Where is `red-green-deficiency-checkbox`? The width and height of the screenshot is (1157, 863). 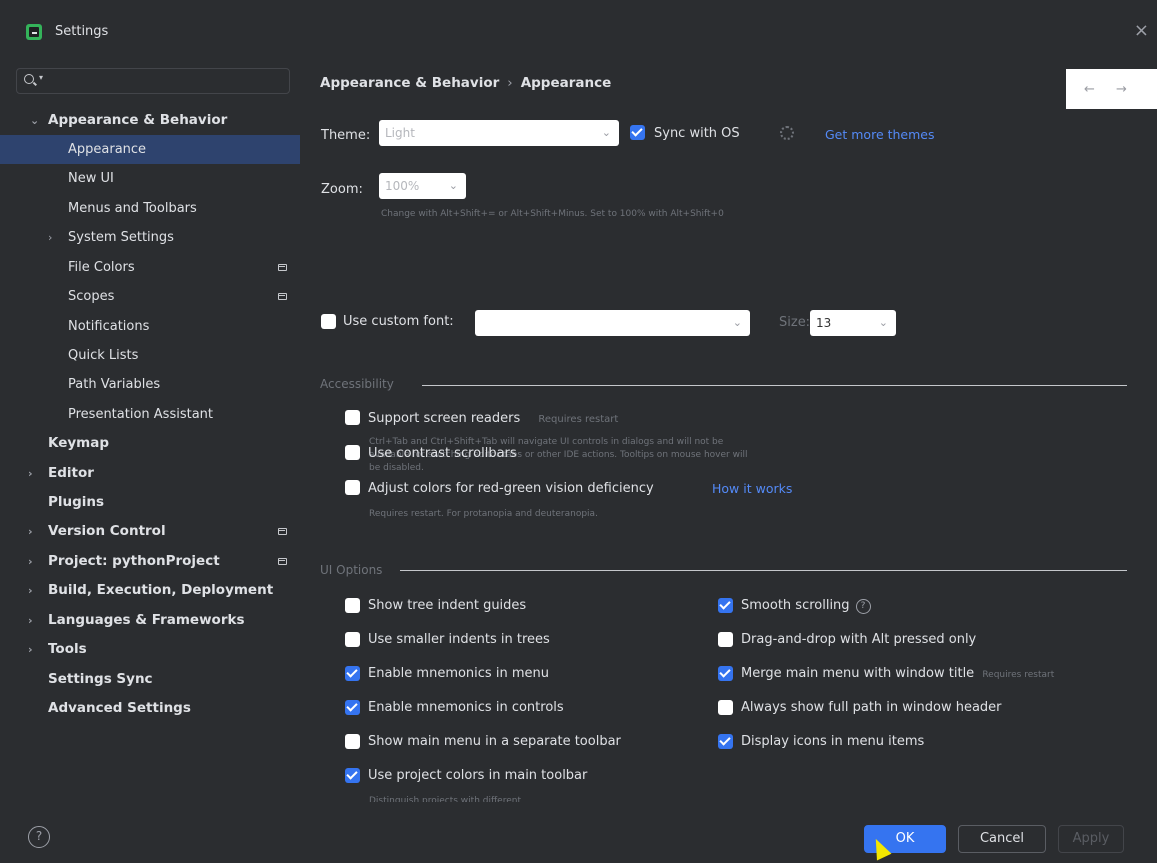 red-green-deficiency-checkbox is located at coordinates (352, 487).